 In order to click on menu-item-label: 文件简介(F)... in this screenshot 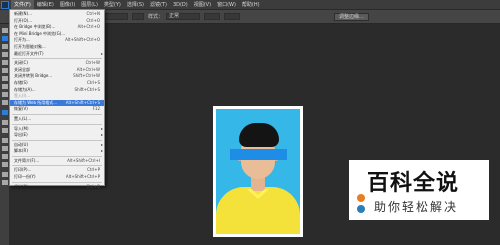, I will do `click(27, 160)`.